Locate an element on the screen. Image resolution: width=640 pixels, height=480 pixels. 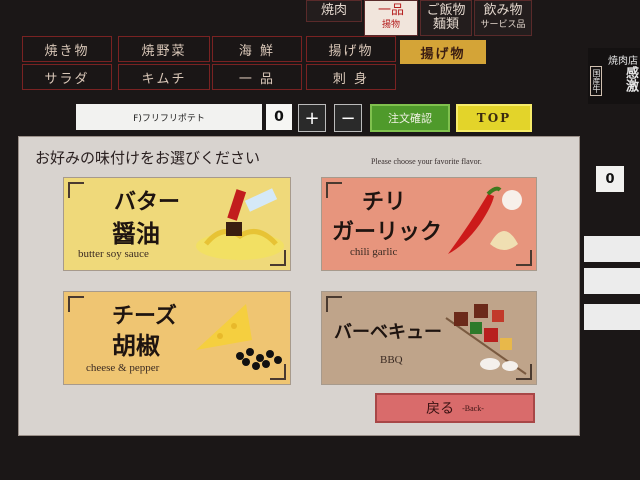
side-quantity-display: 0 is located at coordinates (610, 179).